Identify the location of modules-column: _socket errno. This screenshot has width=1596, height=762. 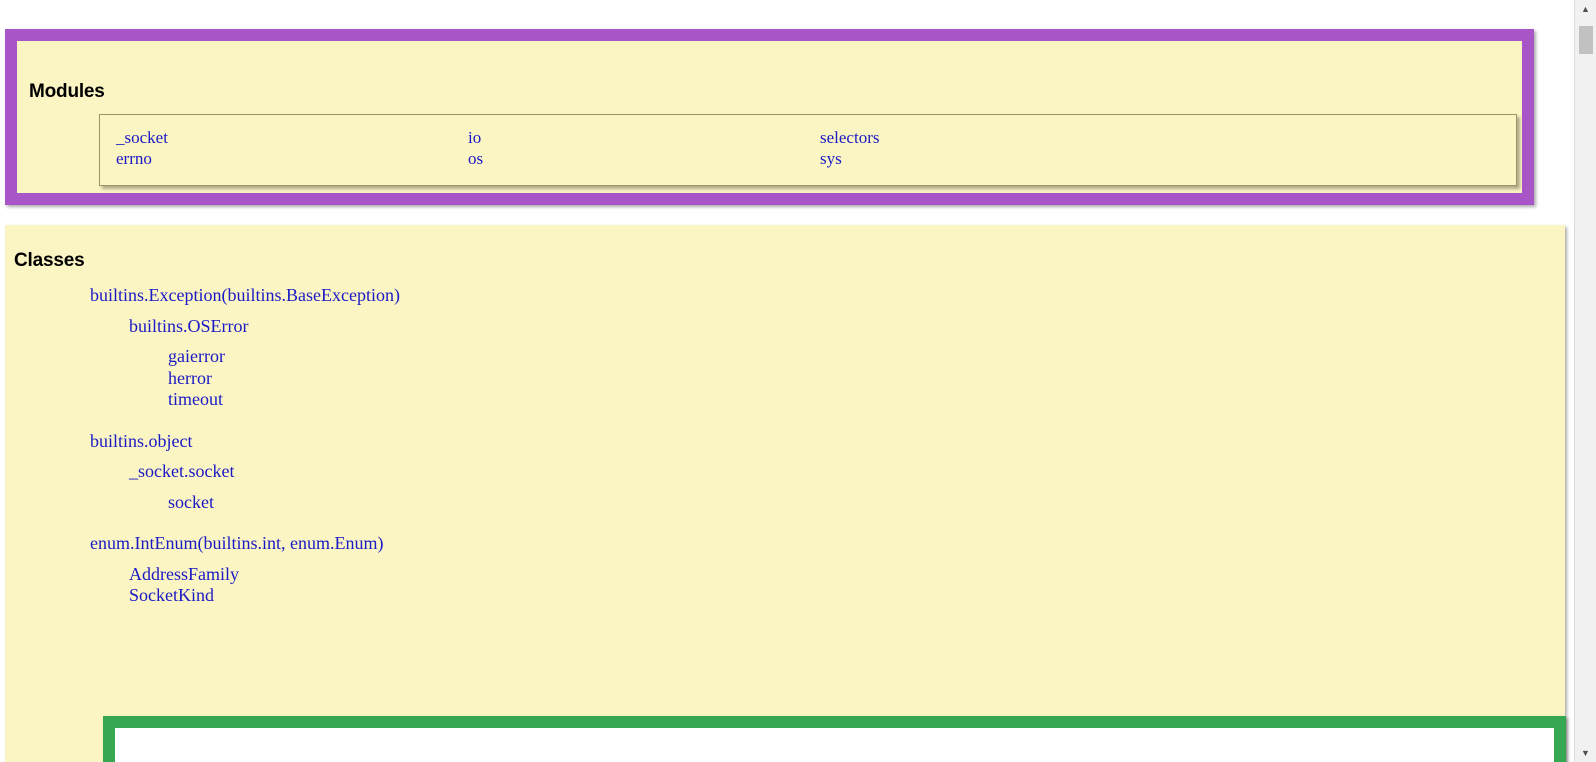
(292, 148).